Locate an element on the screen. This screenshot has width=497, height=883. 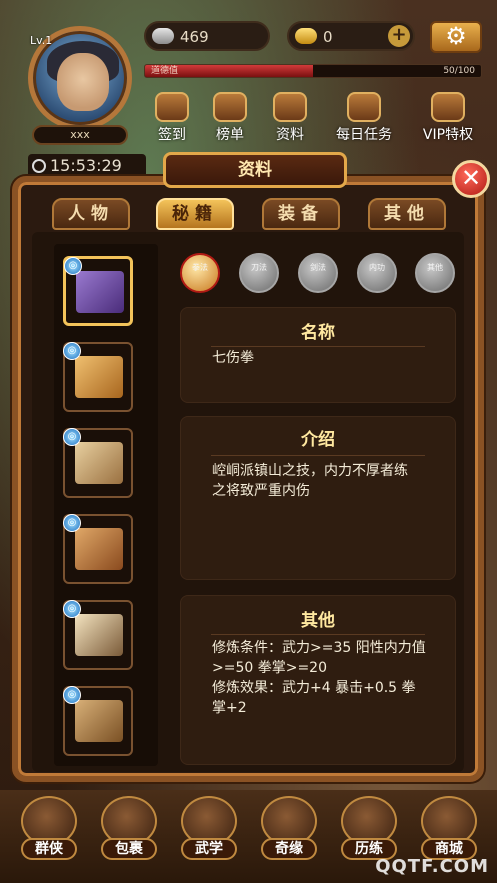
silver-value: 469 is located at coordinates (194, 37).